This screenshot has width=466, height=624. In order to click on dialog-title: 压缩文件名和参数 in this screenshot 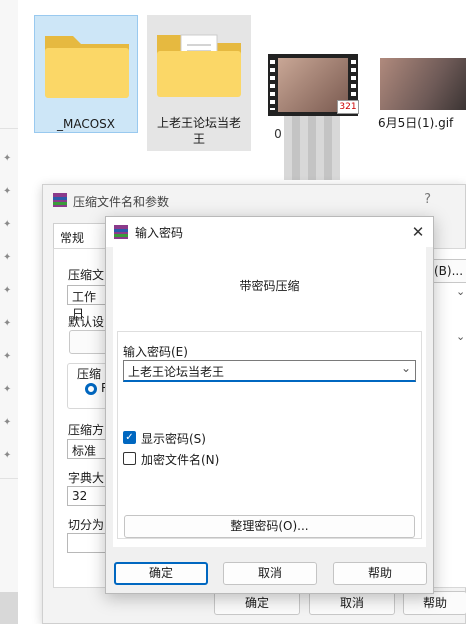, I will do `click(121, 202)`.